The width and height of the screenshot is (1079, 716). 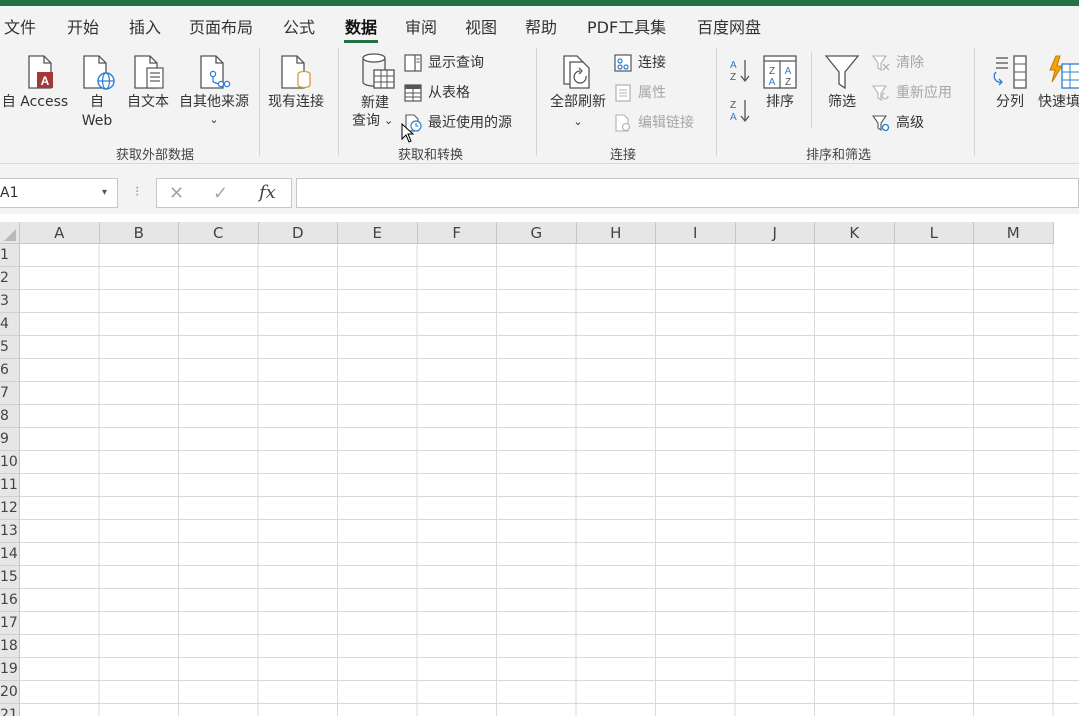 What do you see at coordinates (10, 393) in the screenshot?
I see `row-header: 7` at bounding box center [10, 393].